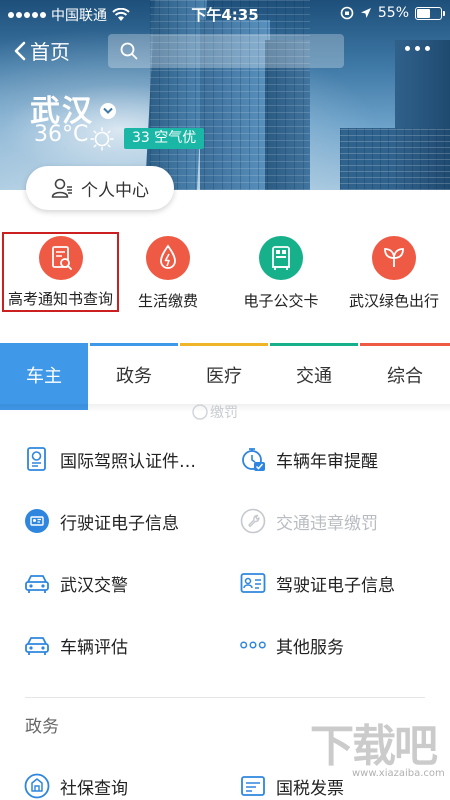 The image size is (450, 800). Describe the element at coordinates (94, 788) in the screenshot. I see `gov-service-label: 社保查询` at that location.